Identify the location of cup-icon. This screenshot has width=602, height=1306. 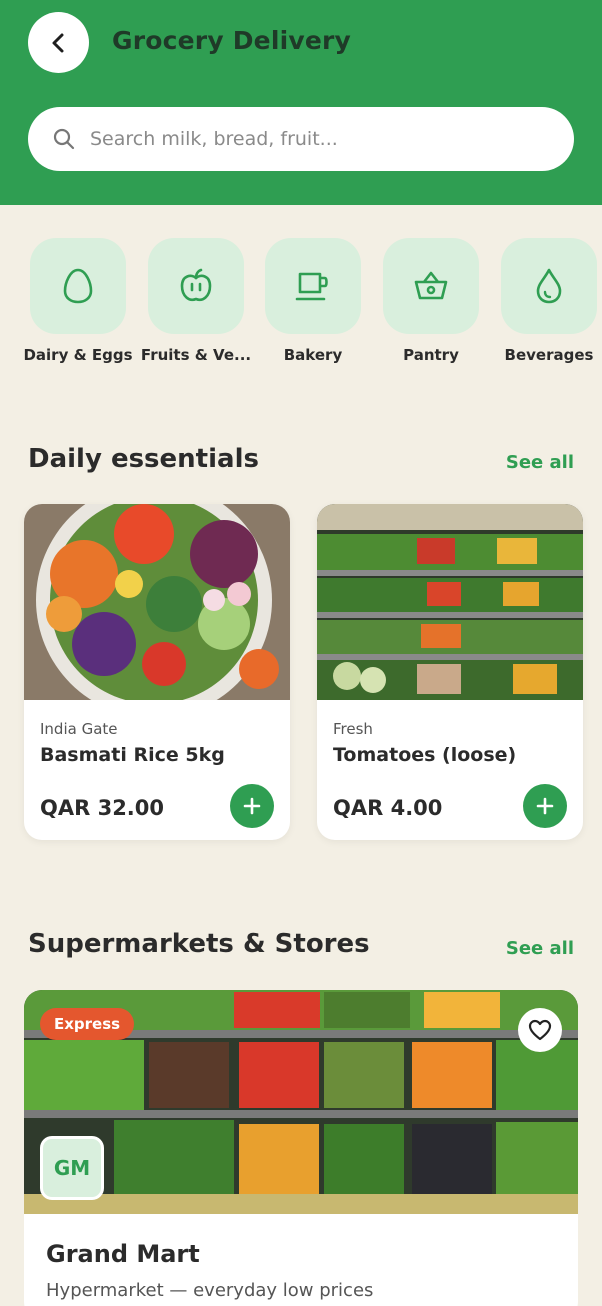
(311, 286).